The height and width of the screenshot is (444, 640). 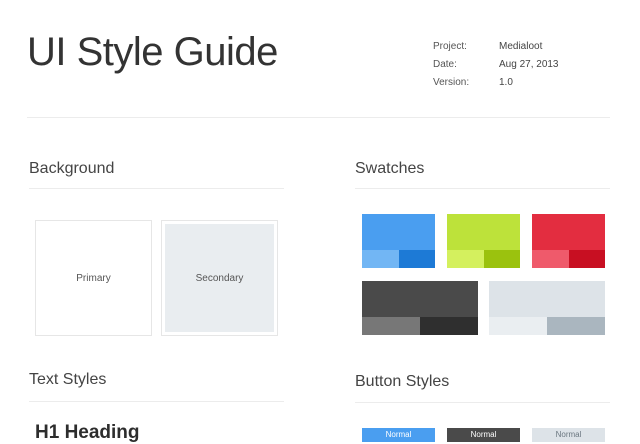 I want to click on meta-date-key: Date:, so click(x=445, y=64).